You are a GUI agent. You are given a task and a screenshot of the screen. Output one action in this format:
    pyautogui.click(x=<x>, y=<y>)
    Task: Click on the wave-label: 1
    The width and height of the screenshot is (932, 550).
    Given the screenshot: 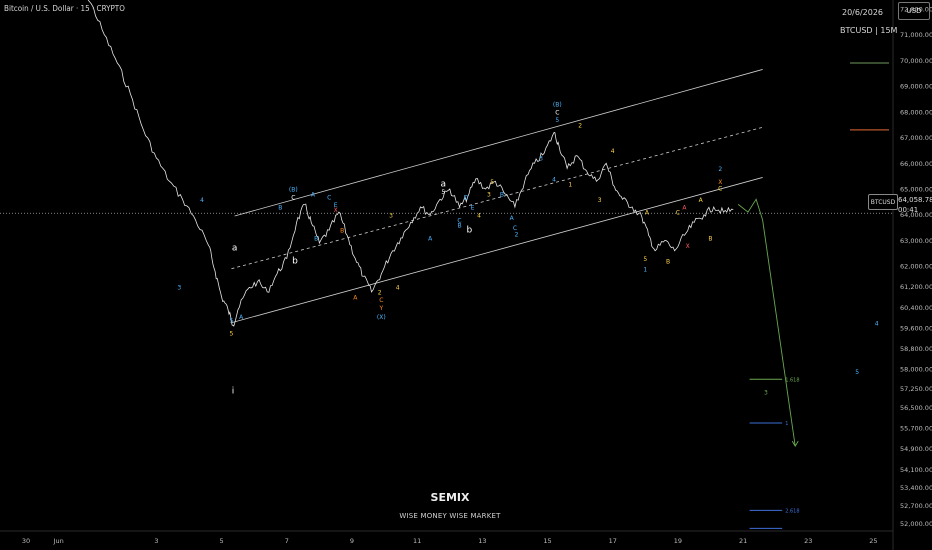 What is the action you would take?
    pyautogui.click(x=570, y=184)
    